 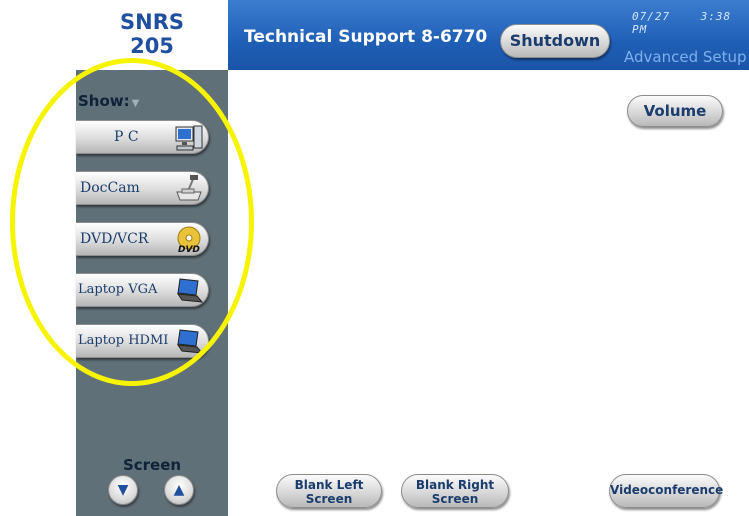 I want to click on pc-icon, so click(x=189, y=138).